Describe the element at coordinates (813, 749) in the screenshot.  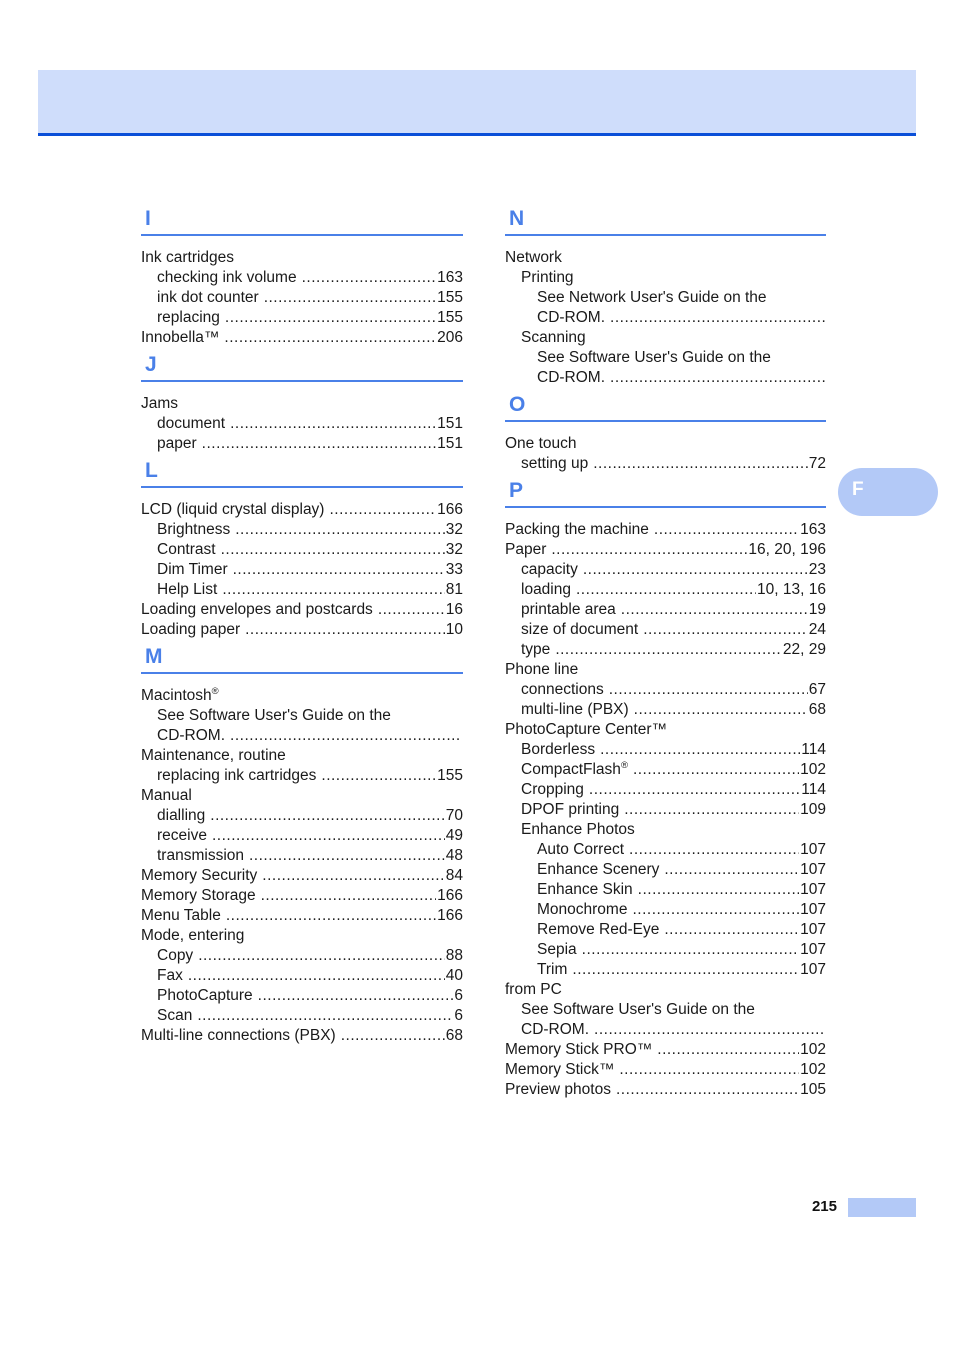
I see `index-entry-page: 114` at that location.